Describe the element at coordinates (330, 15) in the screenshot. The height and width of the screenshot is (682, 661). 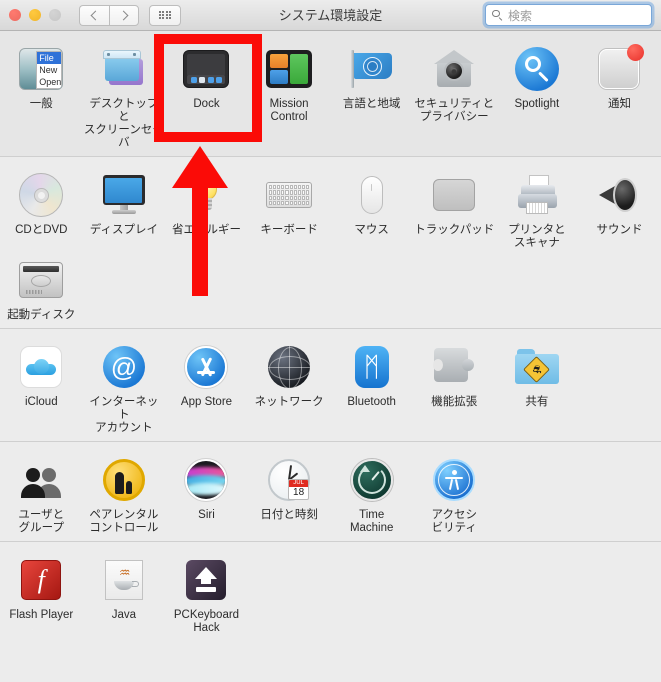
I see `window-titlebar: システム環境設定 検索` at that location.